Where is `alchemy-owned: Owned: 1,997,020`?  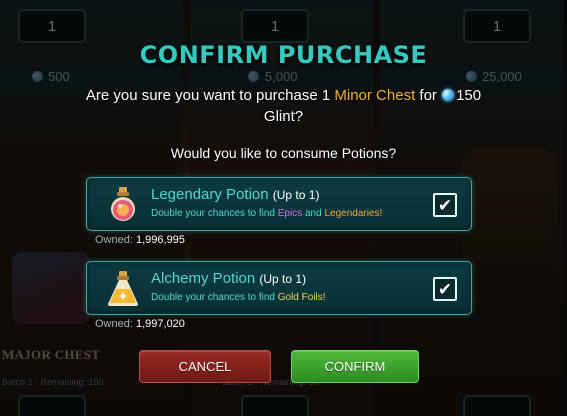 alchemy-owned: Owned: 1,997,020 is located at coordinates (140, 324).